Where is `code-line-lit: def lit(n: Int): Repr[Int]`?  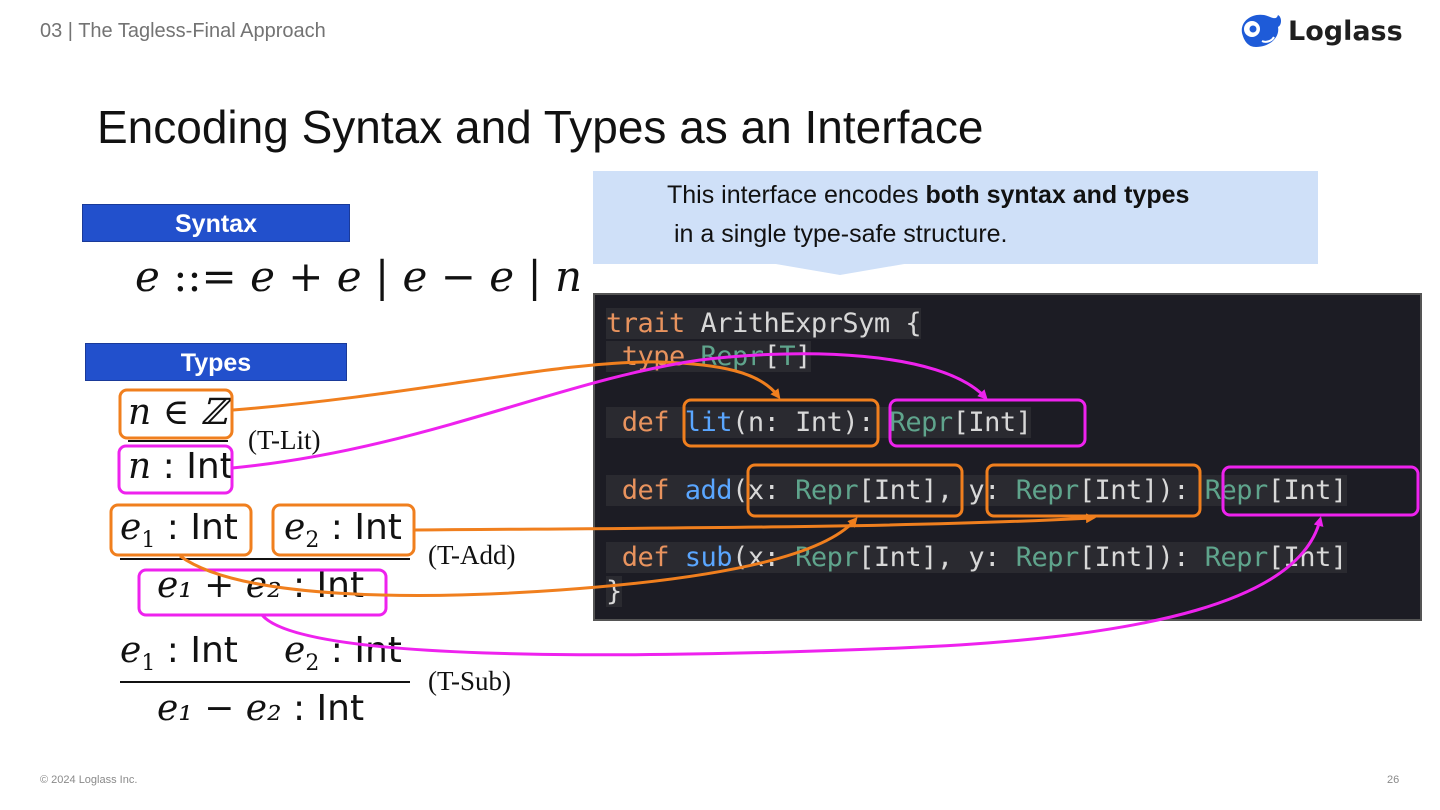 code-line-lit: def lit(n: Int): Repr[Int] is located at coordinates (819, 422).